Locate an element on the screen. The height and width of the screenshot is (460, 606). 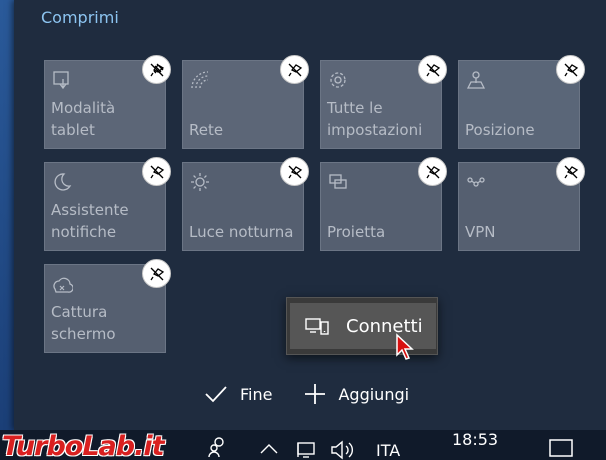
add-button: Aggiungi is located at coordinates (356, 394).